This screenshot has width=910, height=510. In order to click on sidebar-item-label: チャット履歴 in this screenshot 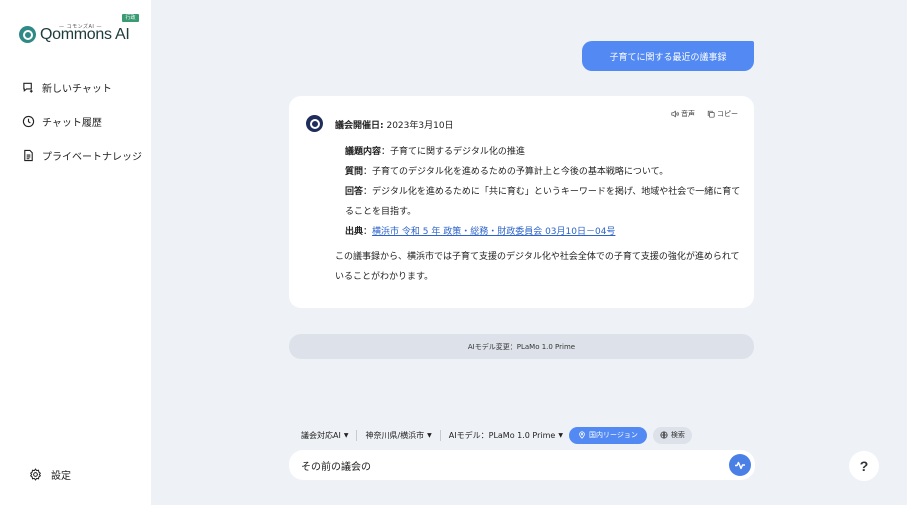, I will do `click(72, 123)`.